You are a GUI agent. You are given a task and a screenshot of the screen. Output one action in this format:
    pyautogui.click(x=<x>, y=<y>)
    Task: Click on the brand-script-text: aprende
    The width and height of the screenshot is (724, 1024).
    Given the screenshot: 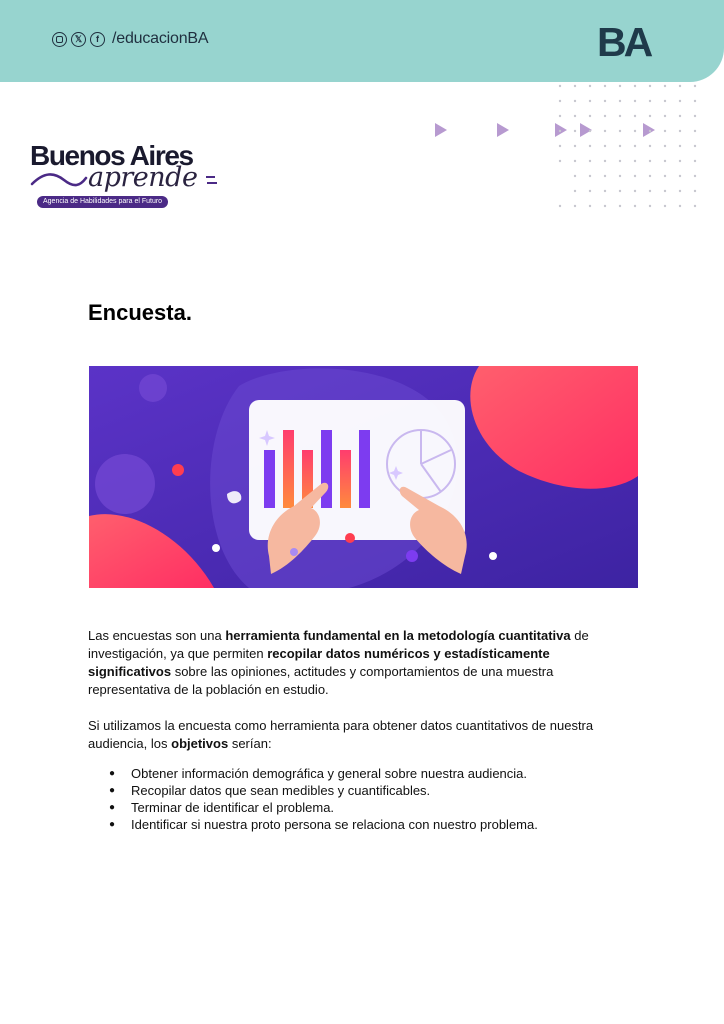 What is the action you would take?
    pyautogui.click(x=143, y=177)
    